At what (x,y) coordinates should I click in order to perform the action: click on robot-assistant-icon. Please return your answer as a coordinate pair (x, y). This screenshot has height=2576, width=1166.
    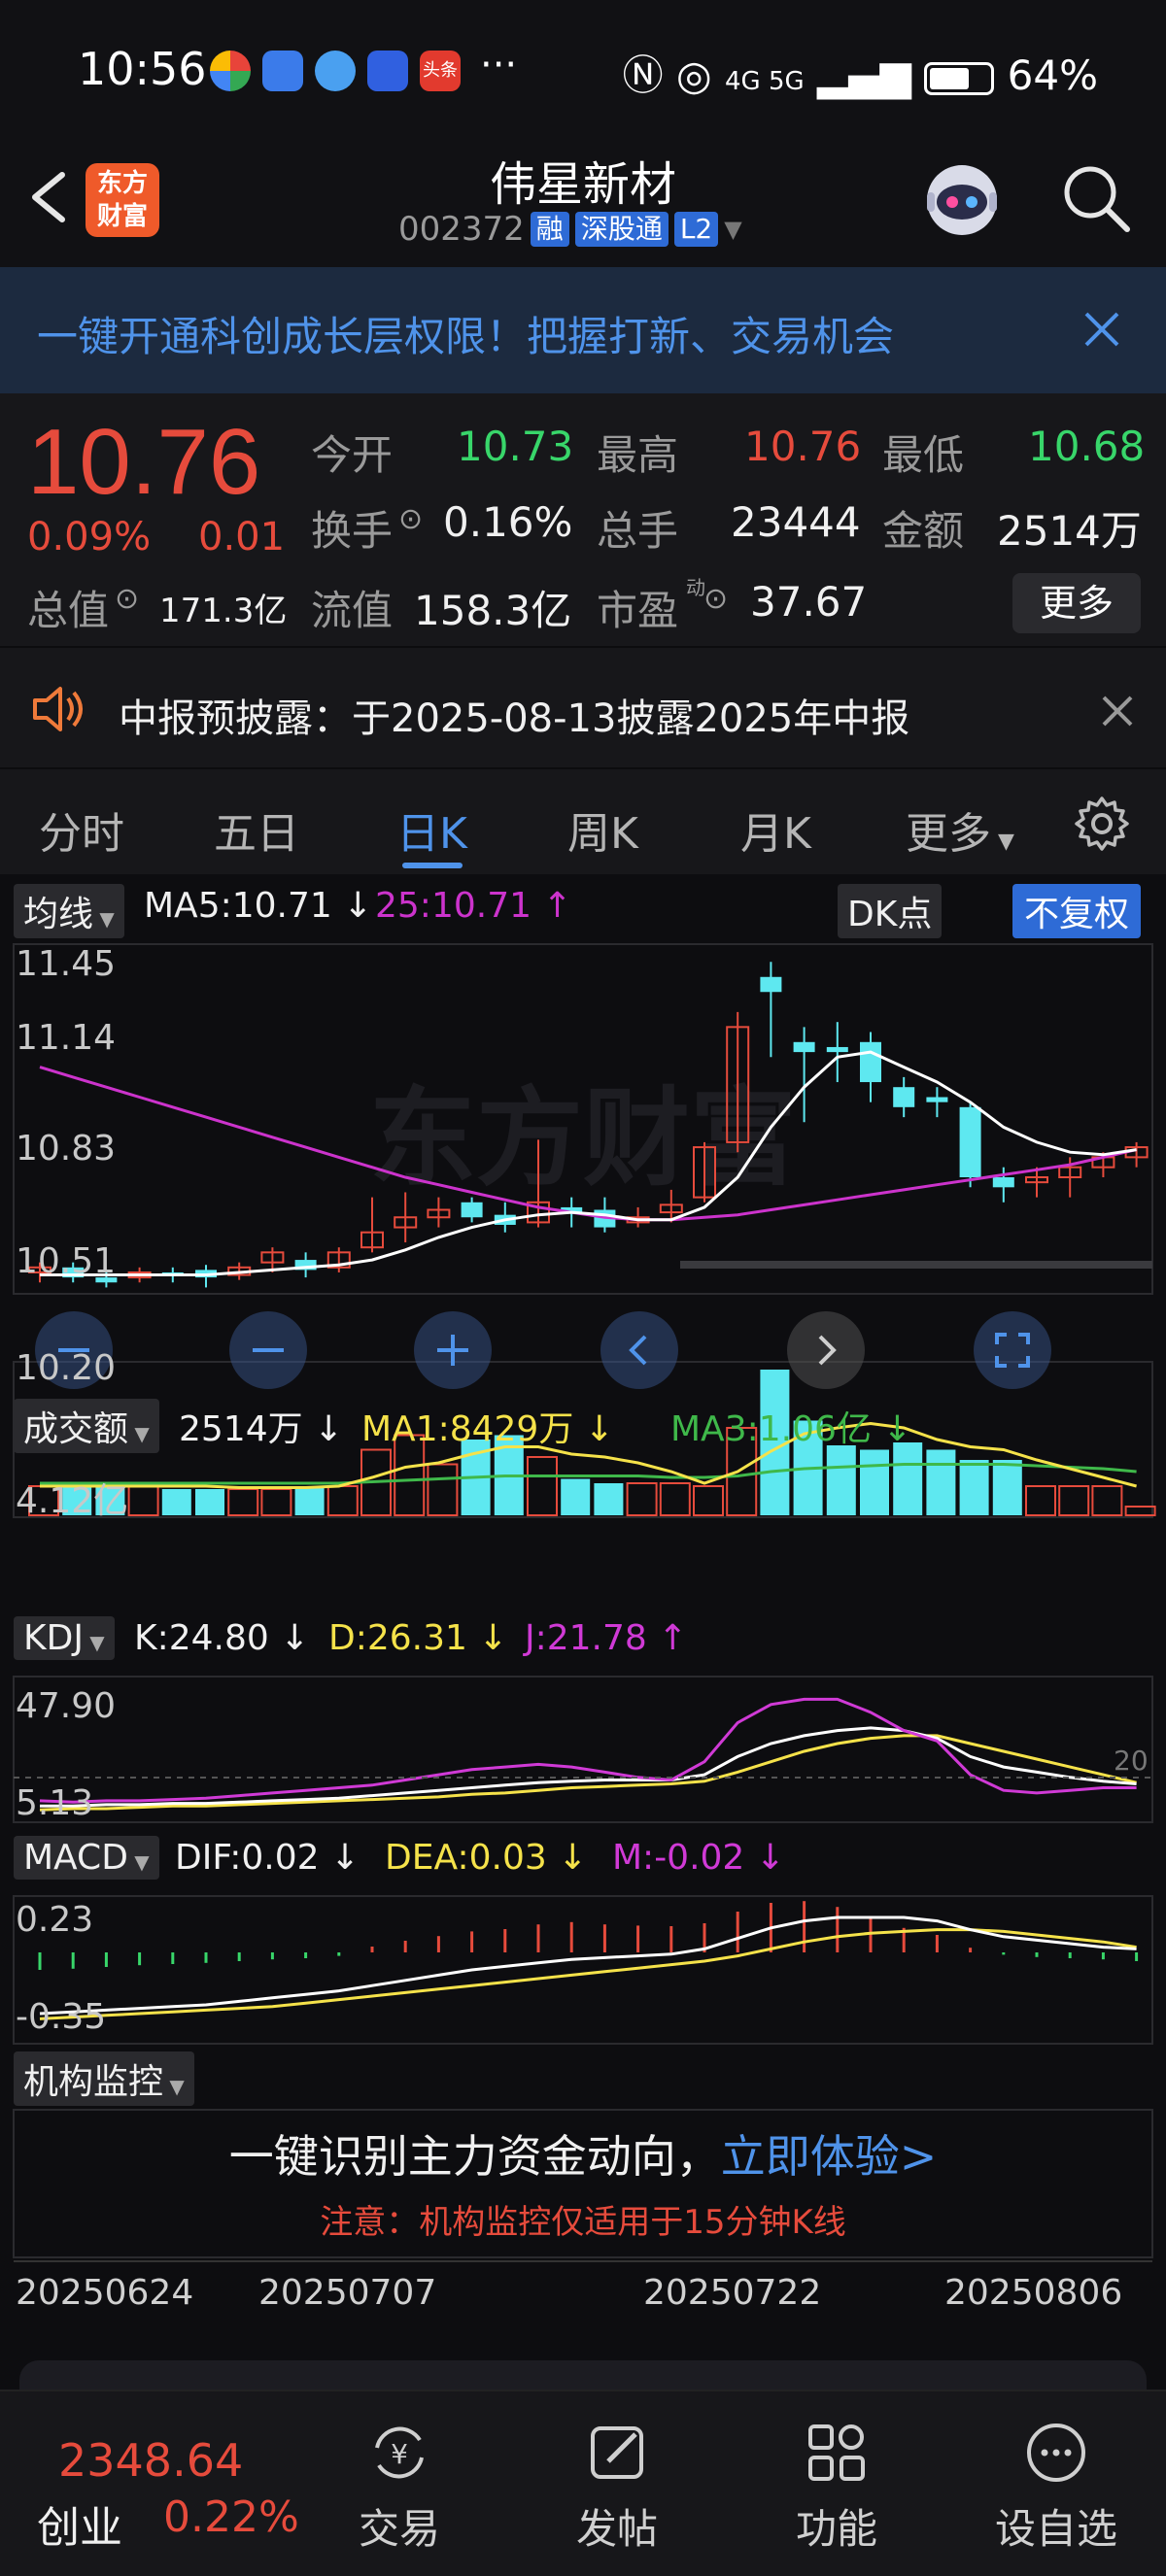
    Looking at the image, I should click on (962, 198).